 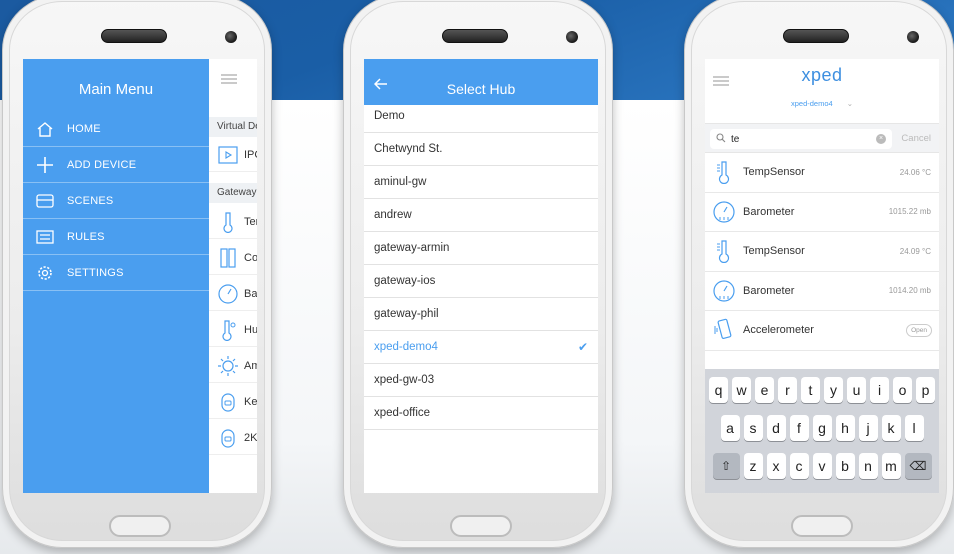 I want to click on clear-icon: ×, so click(x=881, y=139).